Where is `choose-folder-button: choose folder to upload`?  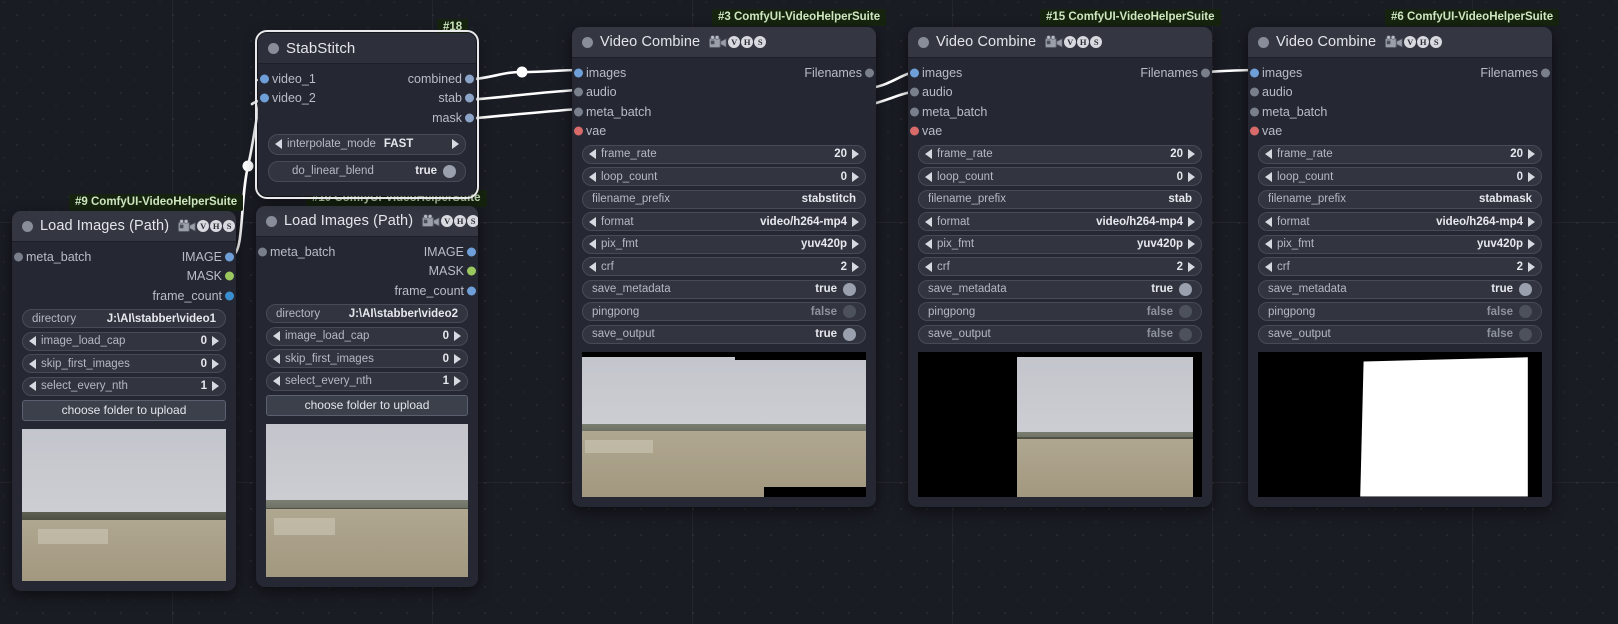
choose-folder-button: choose folder to upload is located at coordinates (124, 410).